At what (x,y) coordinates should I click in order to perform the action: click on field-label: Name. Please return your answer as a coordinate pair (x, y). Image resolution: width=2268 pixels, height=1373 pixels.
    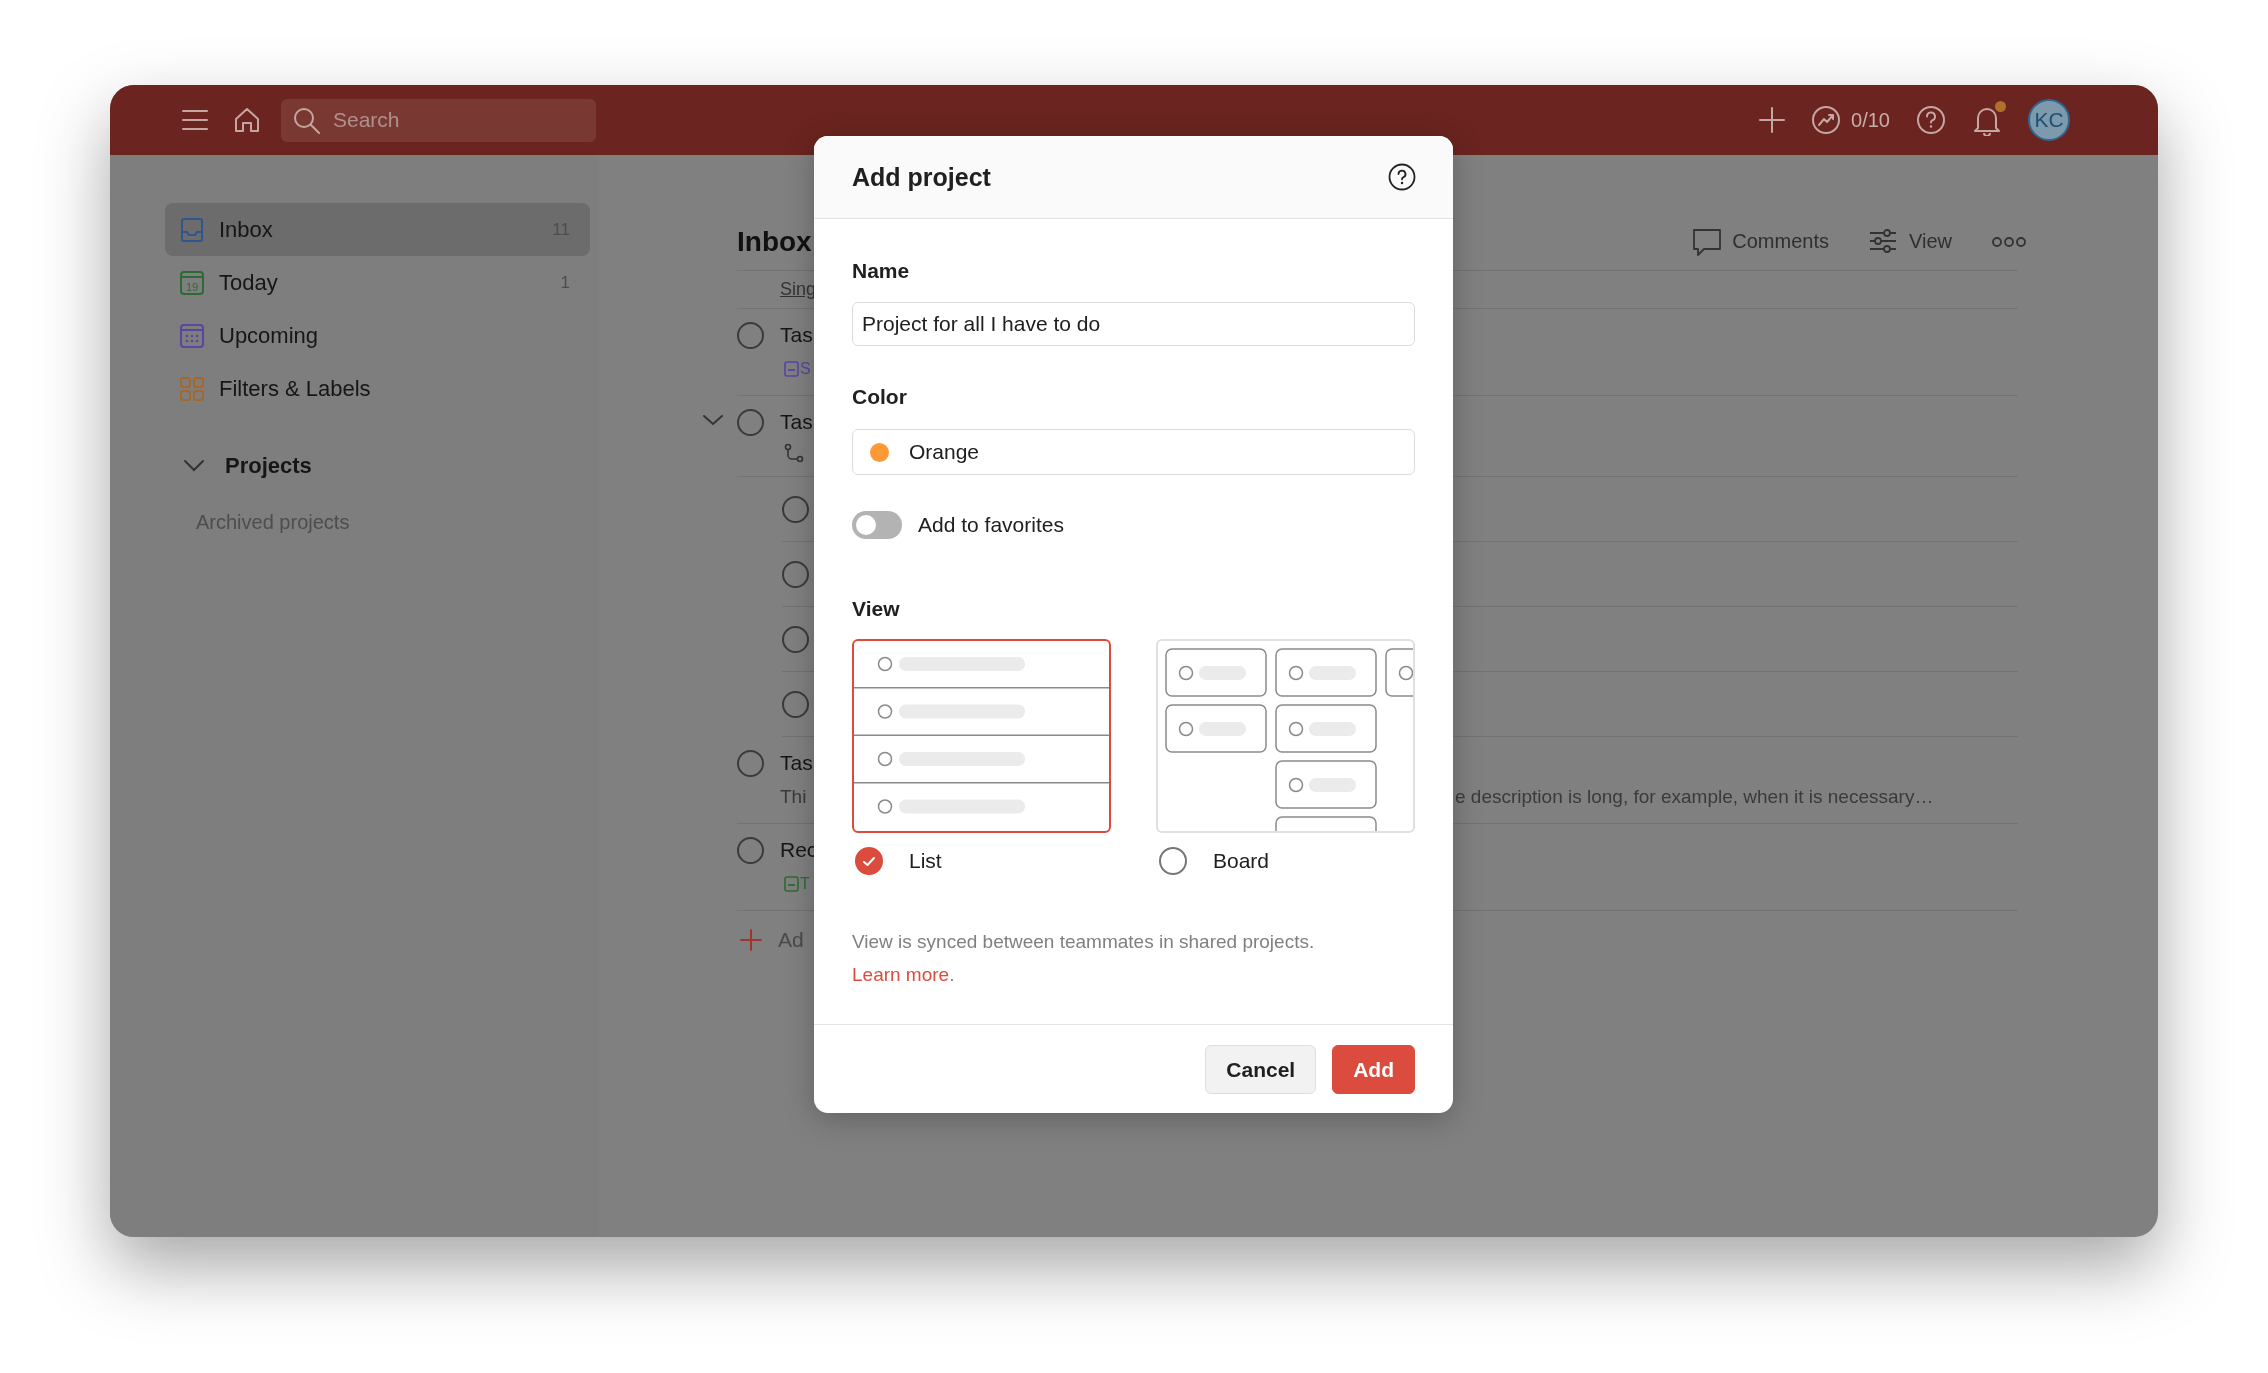
    Looking at the image, I should click on (881, 271).